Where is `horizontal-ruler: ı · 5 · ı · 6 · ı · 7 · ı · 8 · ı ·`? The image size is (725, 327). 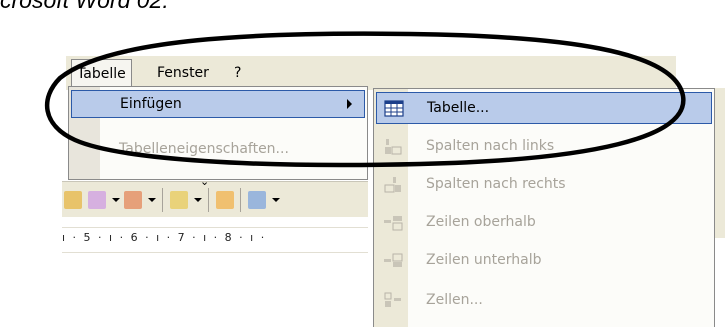 horizontal-ruler: ı · 5 · ı · 6 · ı · 7 · ı · 8 · ı · is located at coordinates (215, 240).